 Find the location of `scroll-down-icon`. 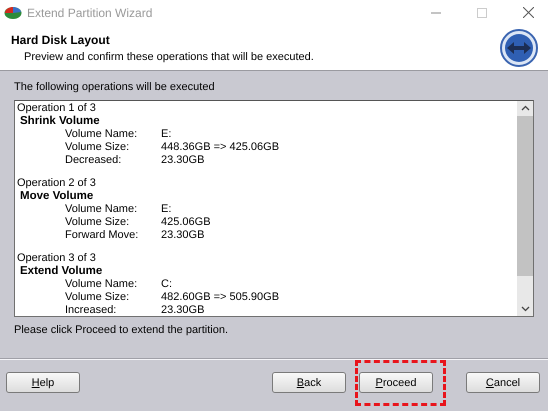

scroll-down-icon is located at coordinates (525, 309).